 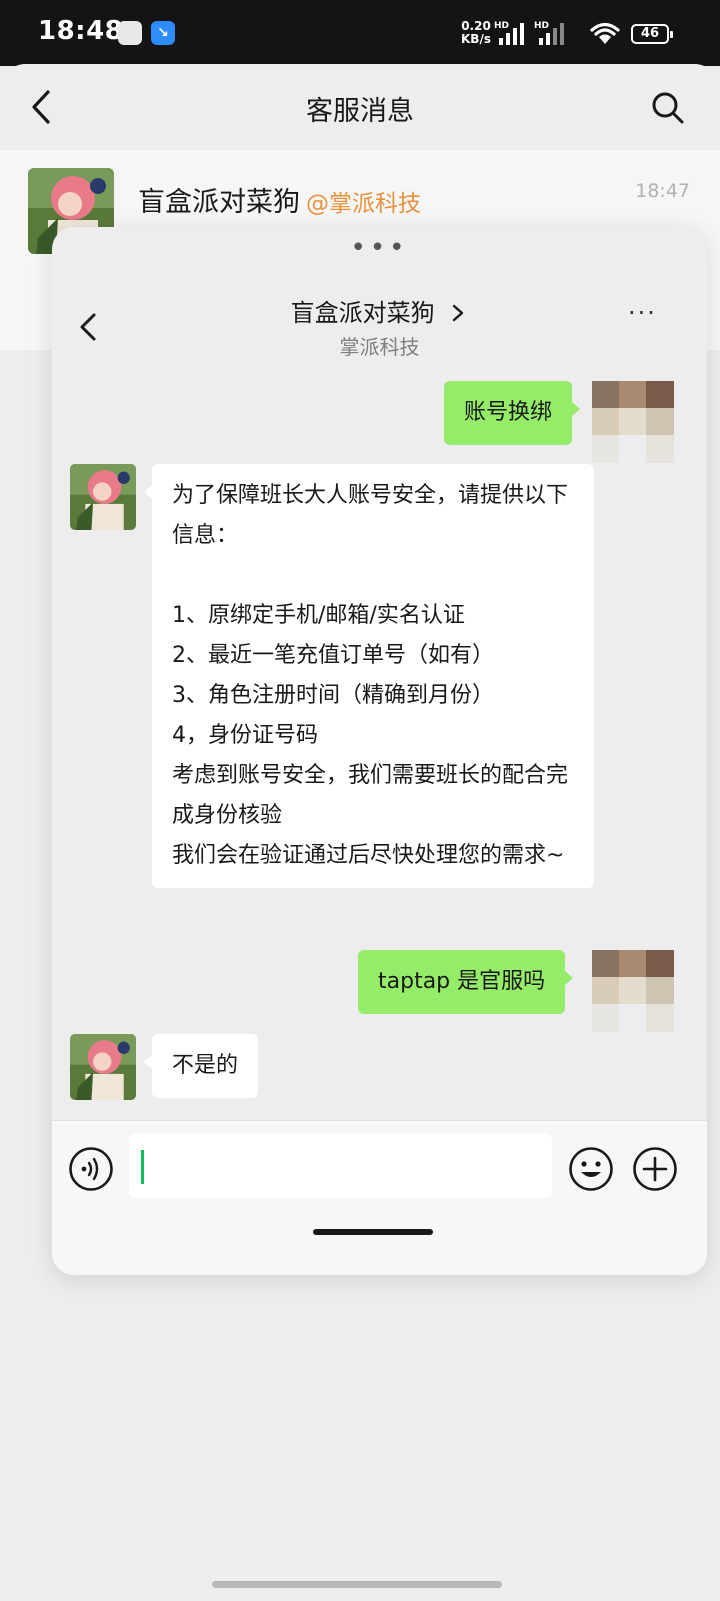 What do you see at coordinates (130, 33) in the screenshot?
I see `notification-app-icon` at bounding box center [130, 33].